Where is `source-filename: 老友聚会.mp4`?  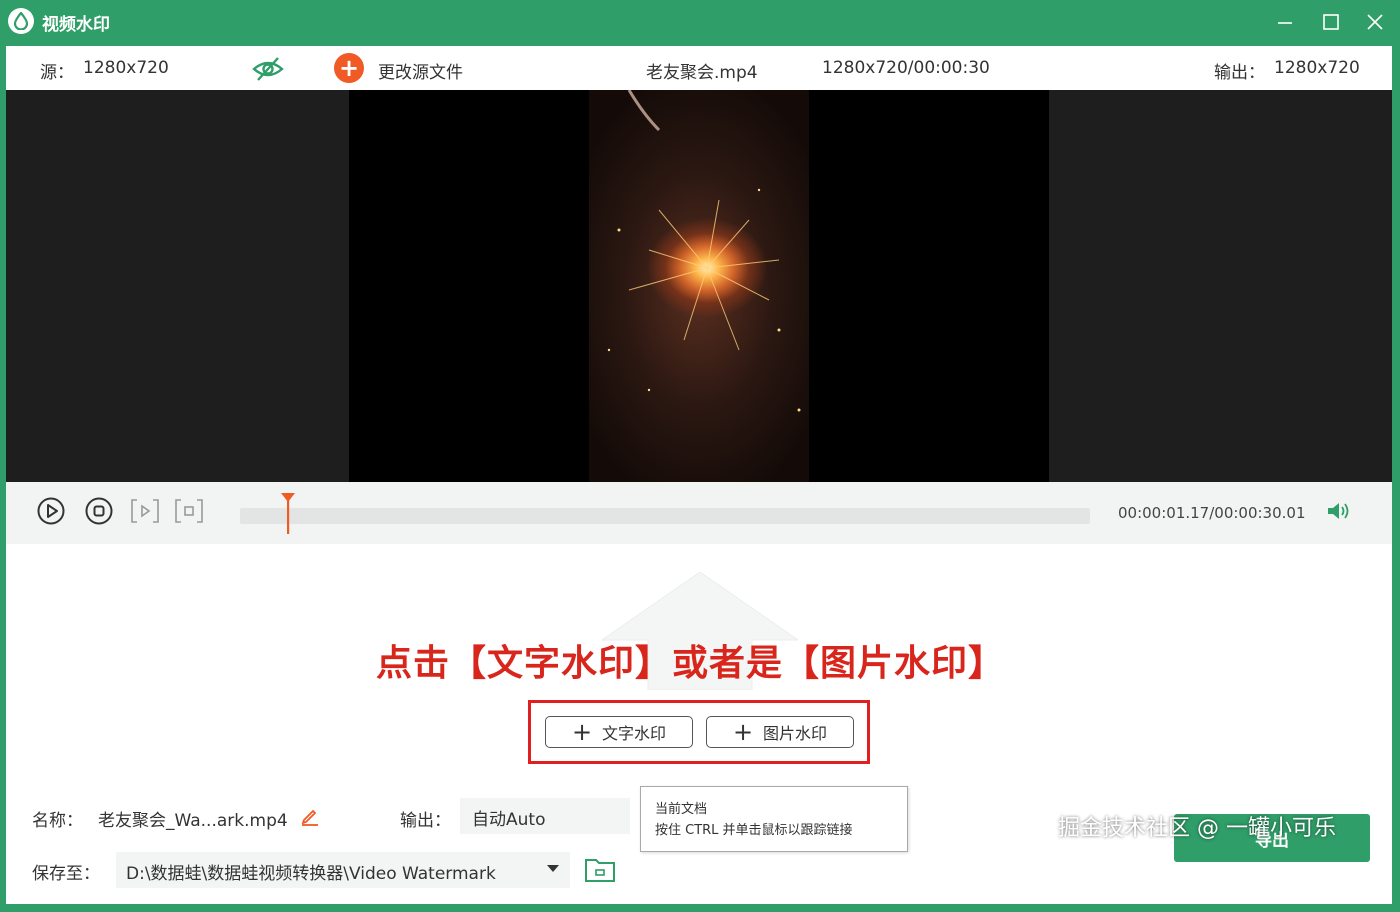 source-filename: 老友聚会.mp4 is located at coordinates (702, 73).